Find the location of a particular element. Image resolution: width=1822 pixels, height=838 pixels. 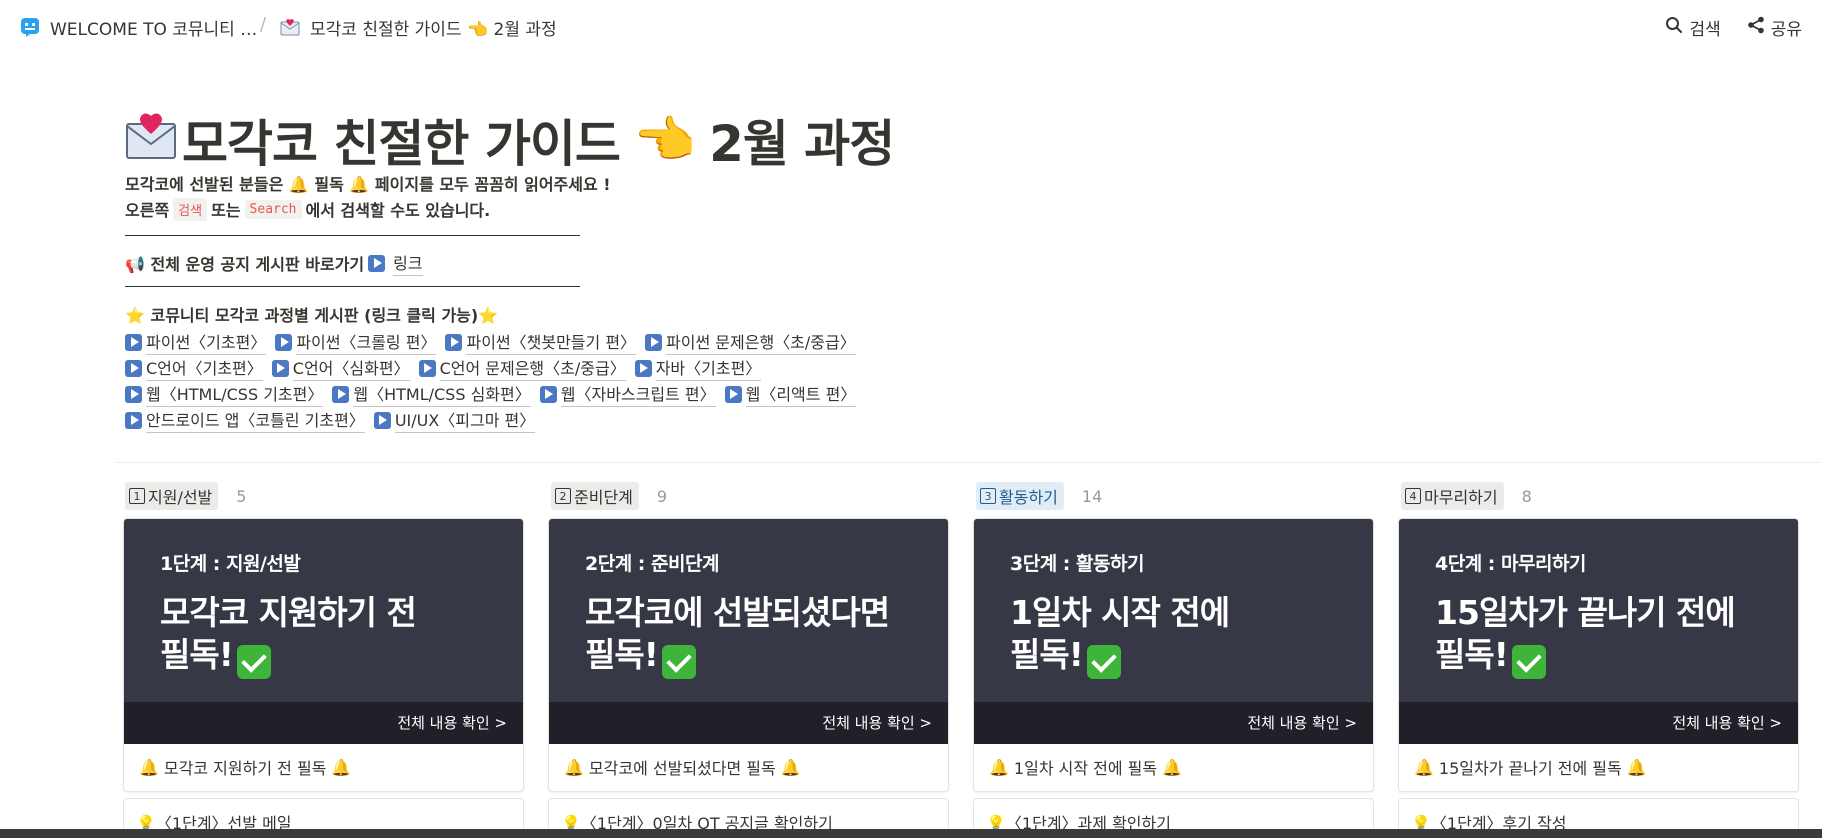

column-count: 8 is located at coordinates (1526, 496).